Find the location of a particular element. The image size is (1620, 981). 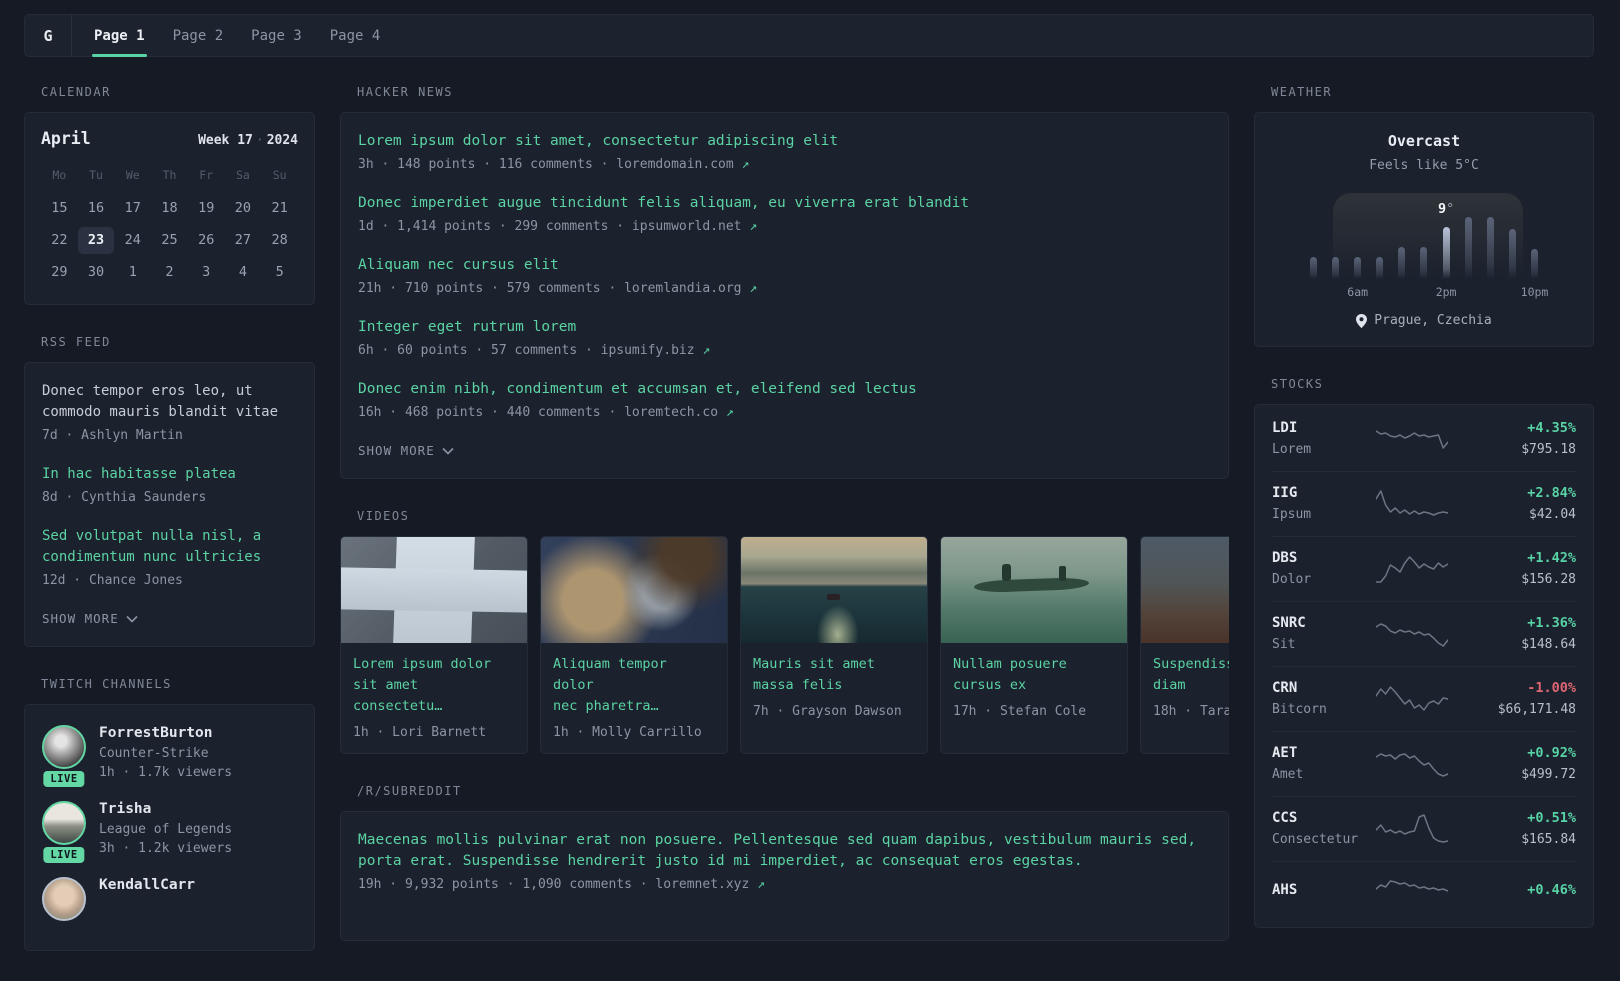

chevron-down-icon is located at coordinates (132, 619).